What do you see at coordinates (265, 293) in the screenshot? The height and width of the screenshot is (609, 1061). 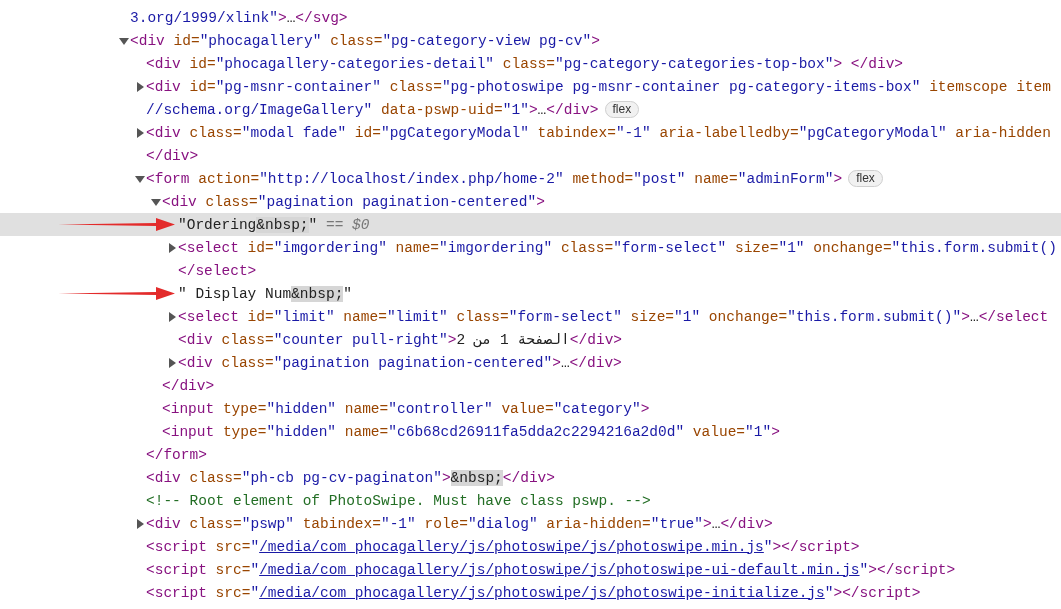 I see `code-line: " Display Num&nbsp;"` at bounding box center [265, 293].